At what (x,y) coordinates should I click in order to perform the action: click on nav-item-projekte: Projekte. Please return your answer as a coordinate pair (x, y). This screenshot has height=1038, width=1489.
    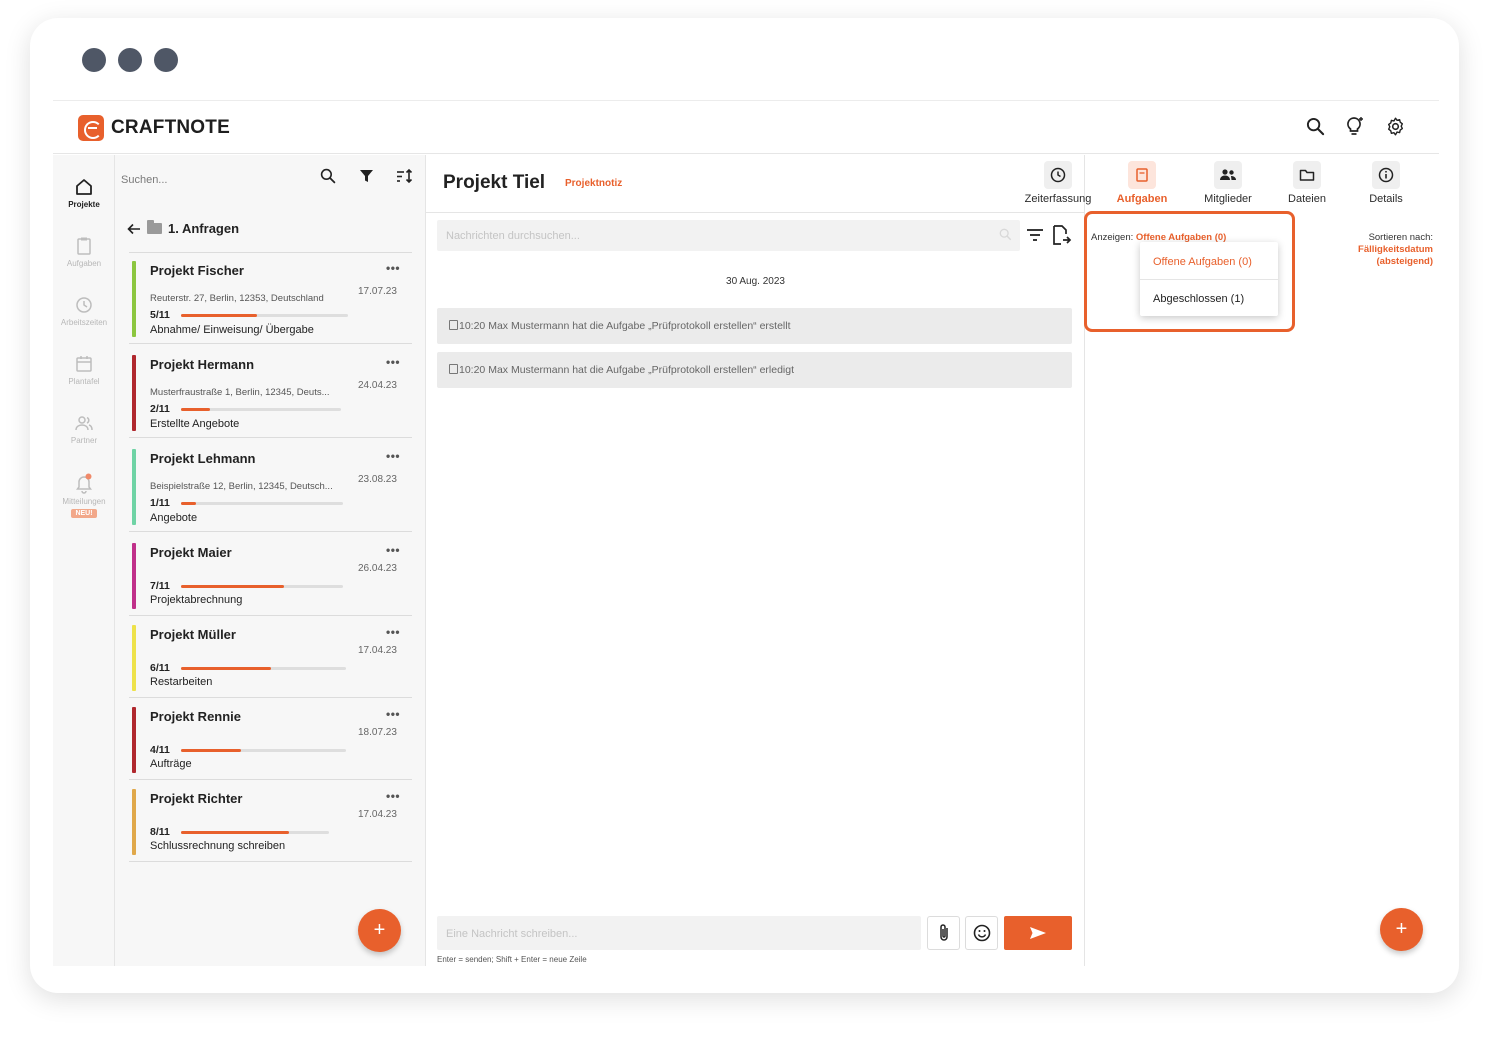
    Looking at the image, I should click on (84, 193).